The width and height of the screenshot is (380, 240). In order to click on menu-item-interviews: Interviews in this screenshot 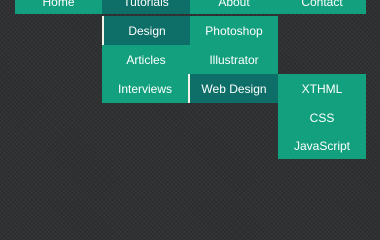, I will do `click(146, 88)`.